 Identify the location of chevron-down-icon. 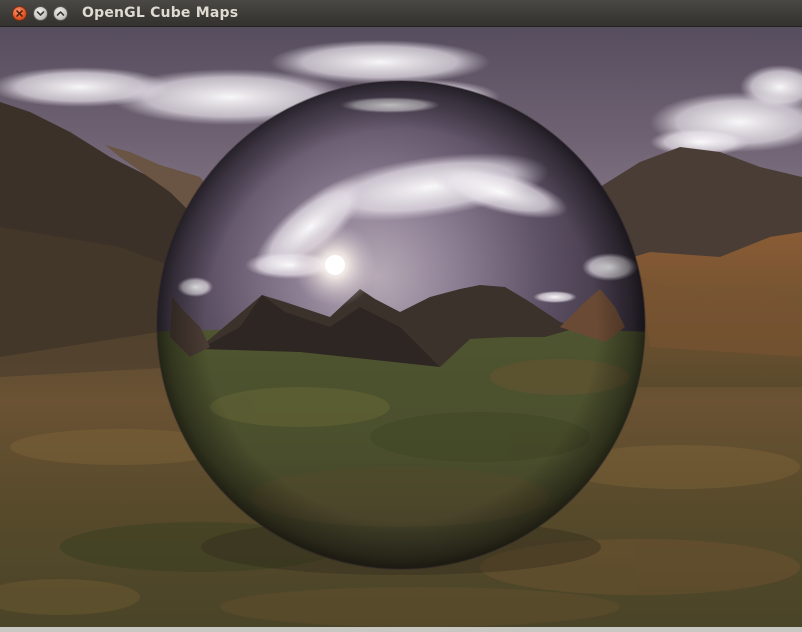
(40, 13).